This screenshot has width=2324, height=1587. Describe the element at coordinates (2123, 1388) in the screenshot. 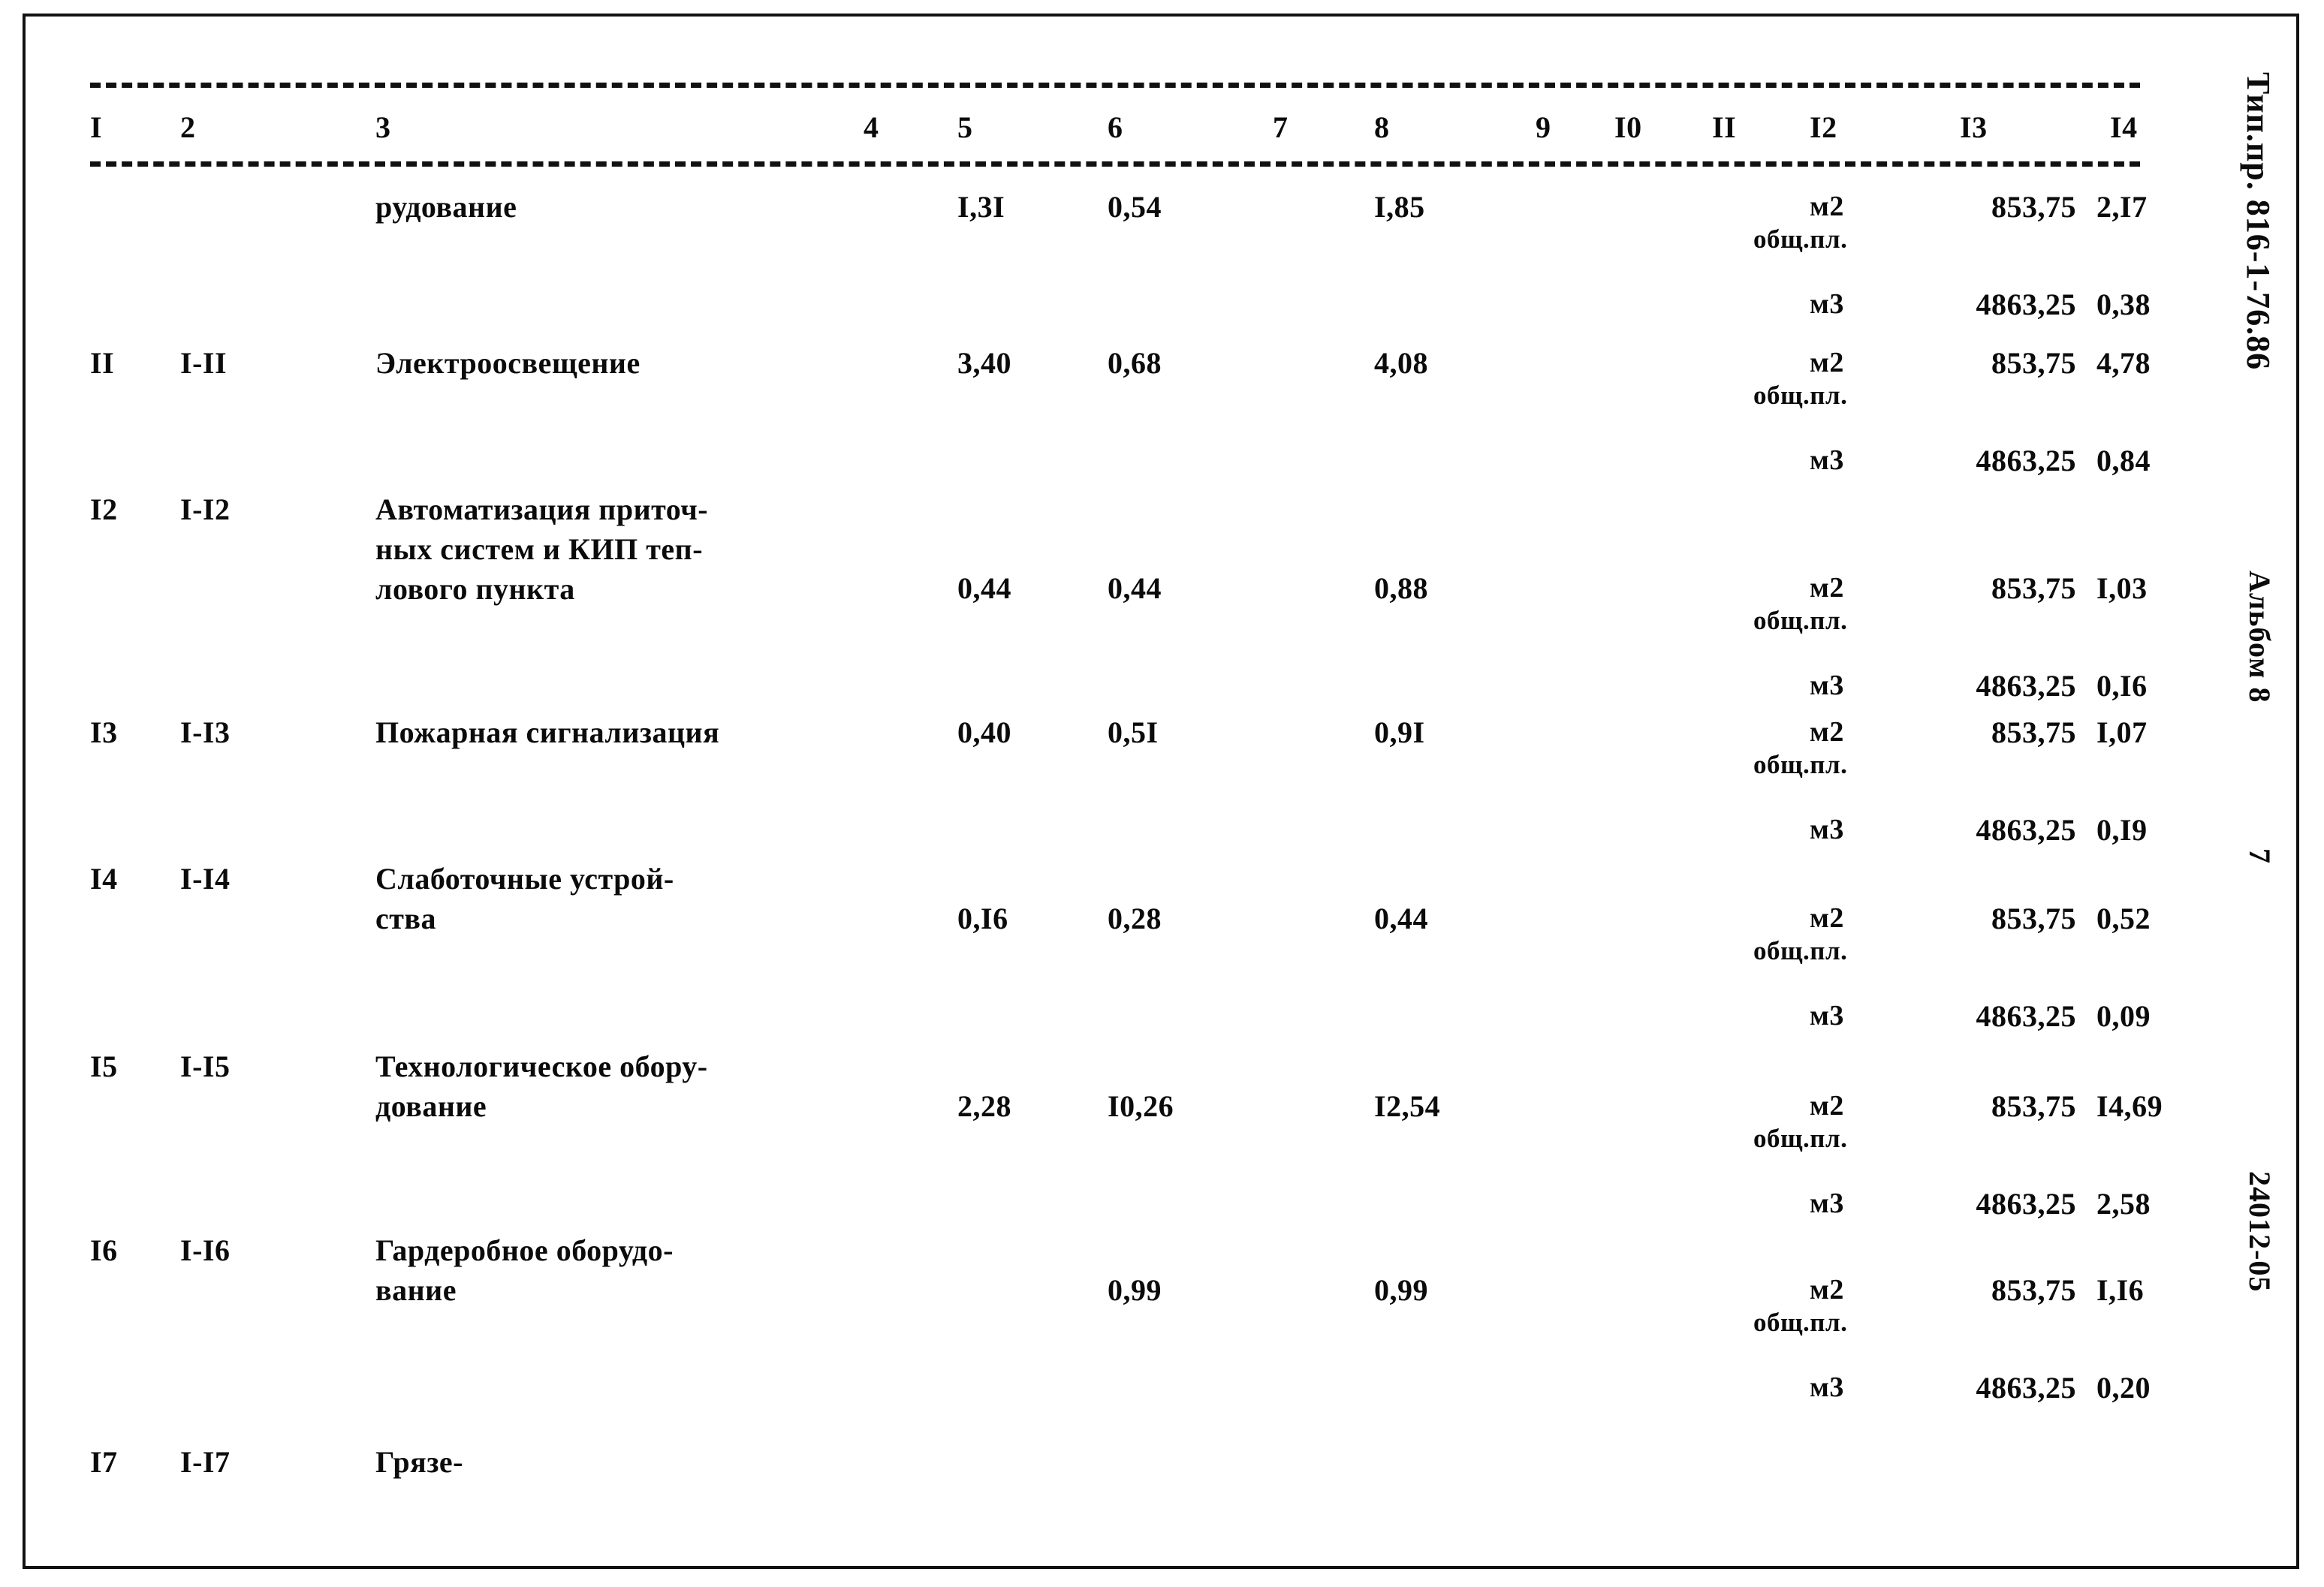

I see `unit-value: 0,20` at that location.